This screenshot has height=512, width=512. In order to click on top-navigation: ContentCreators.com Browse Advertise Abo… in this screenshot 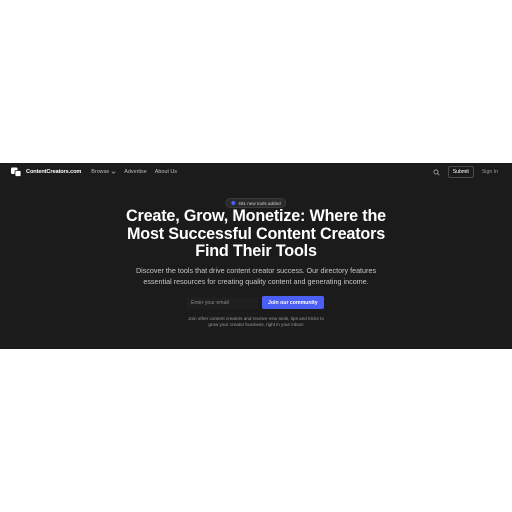, I will do `click(256, 172)`.